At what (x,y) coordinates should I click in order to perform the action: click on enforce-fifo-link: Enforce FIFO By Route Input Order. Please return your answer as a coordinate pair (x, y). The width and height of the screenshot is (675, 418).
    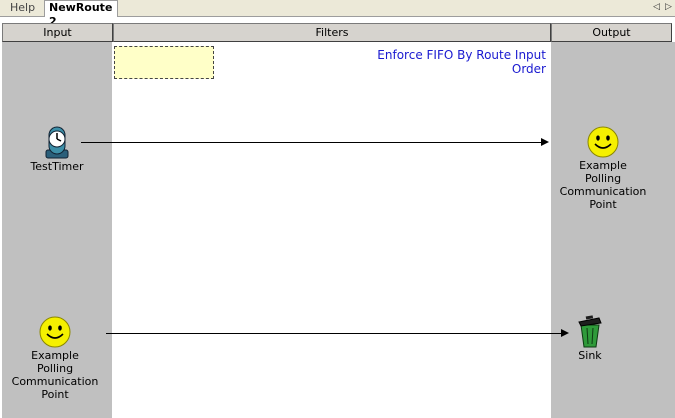
    Looking at the image, I should click on (443, 62).